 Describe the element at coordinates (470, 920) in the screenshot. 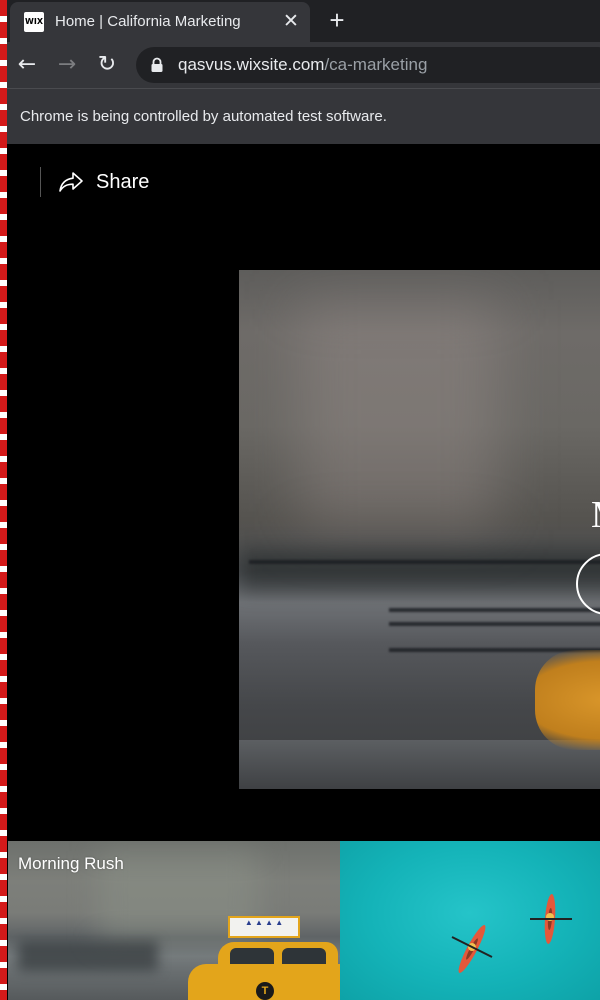

I see `video-thumbnail-kayaks` at that location.